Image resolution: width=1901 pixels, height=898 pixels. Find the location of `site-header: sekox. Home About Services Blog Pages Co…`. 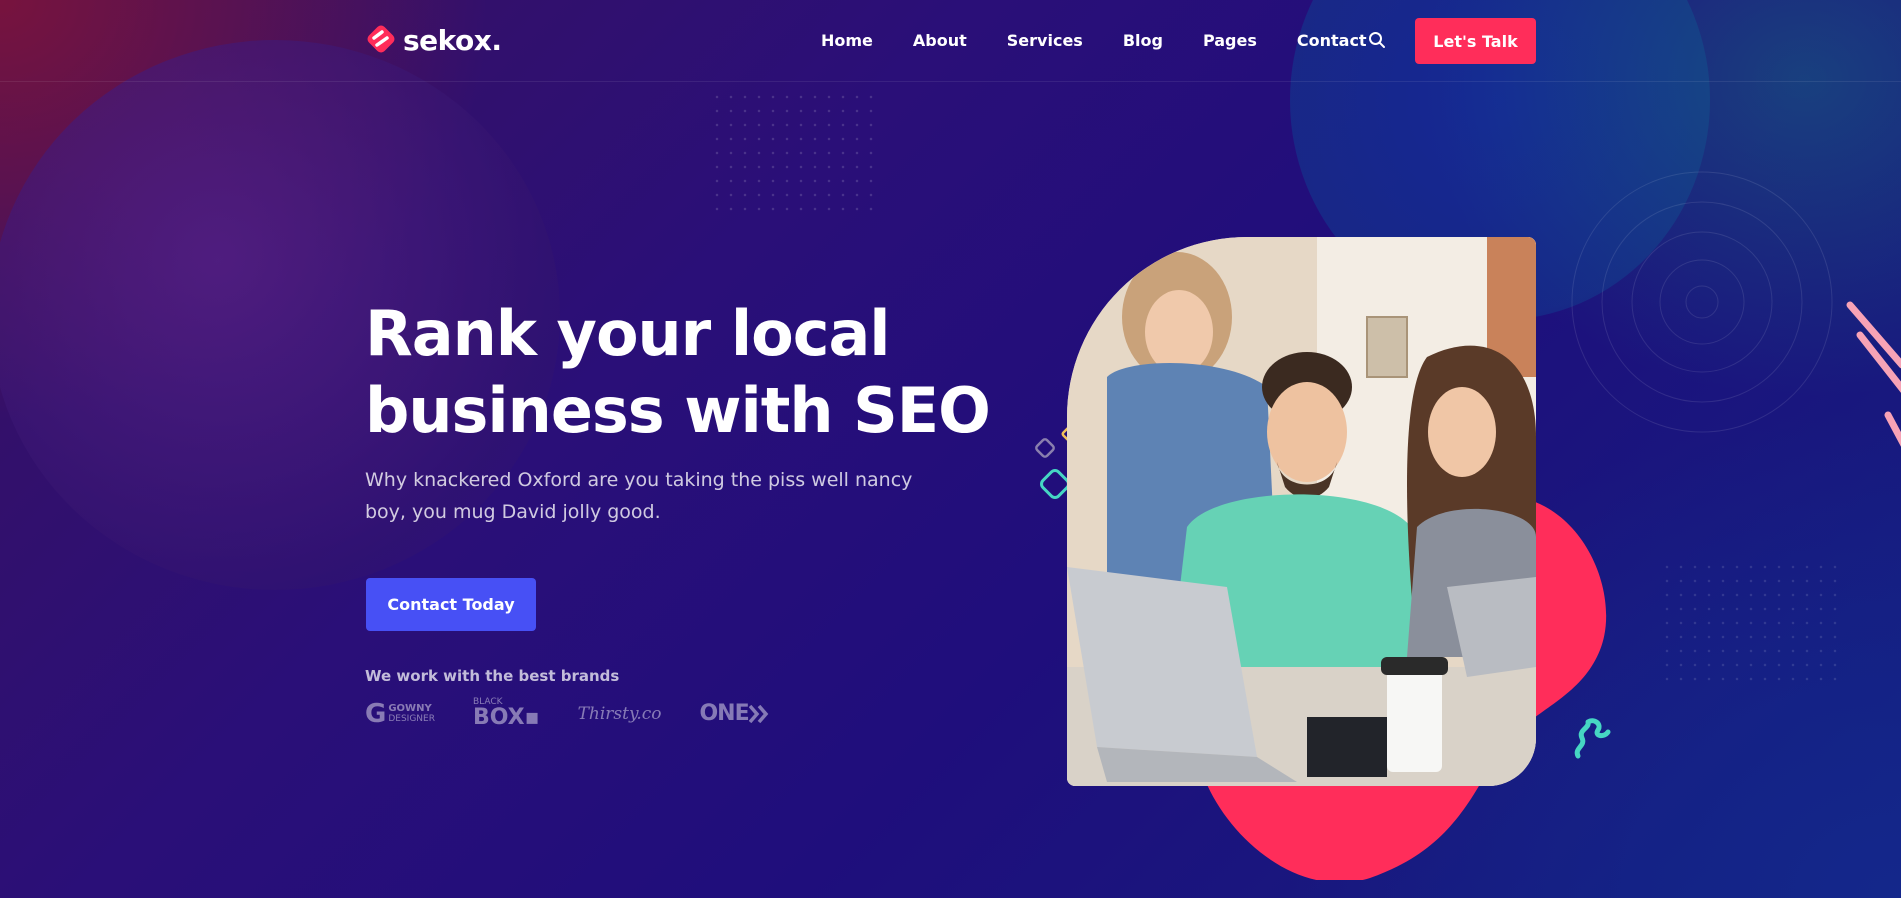

site-header: sekox. Home About Services Blog Pages Co… is located at coordinates (950, 41).